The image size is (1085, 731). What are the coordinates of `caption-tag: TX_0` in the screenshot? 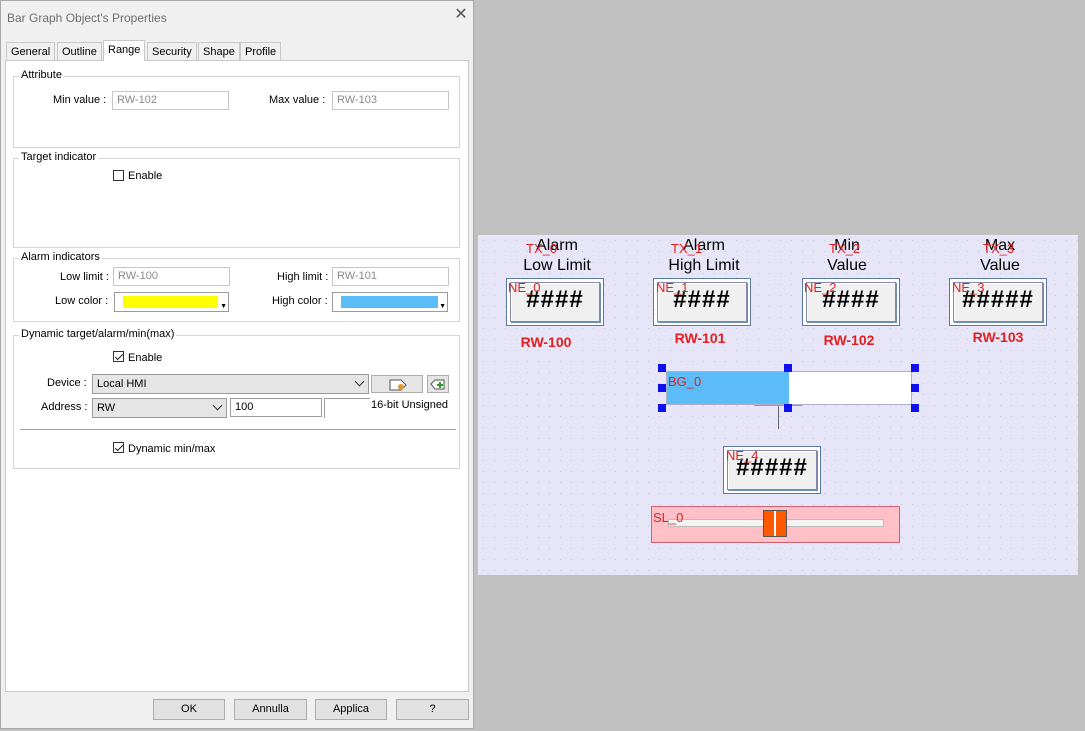 It's located at (542, 248).